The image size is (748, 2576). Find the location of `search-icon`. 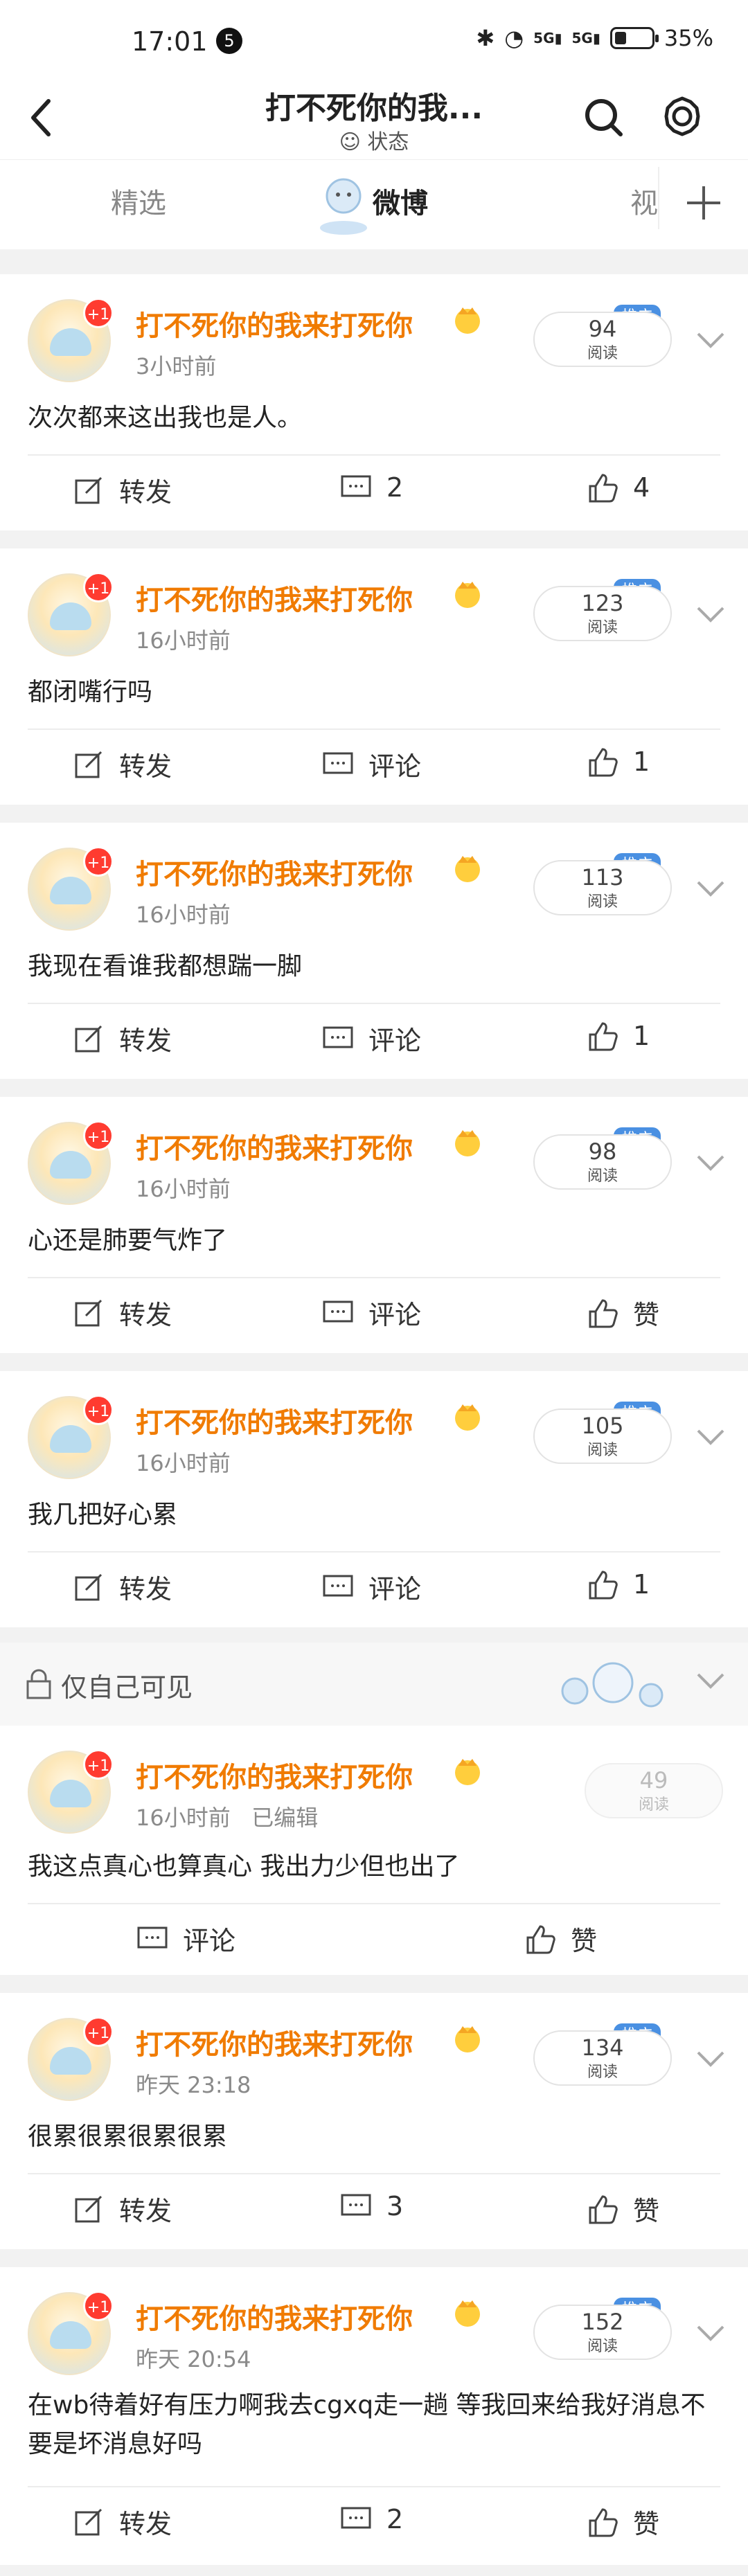

search-icon is located at coordinates (603, 116).